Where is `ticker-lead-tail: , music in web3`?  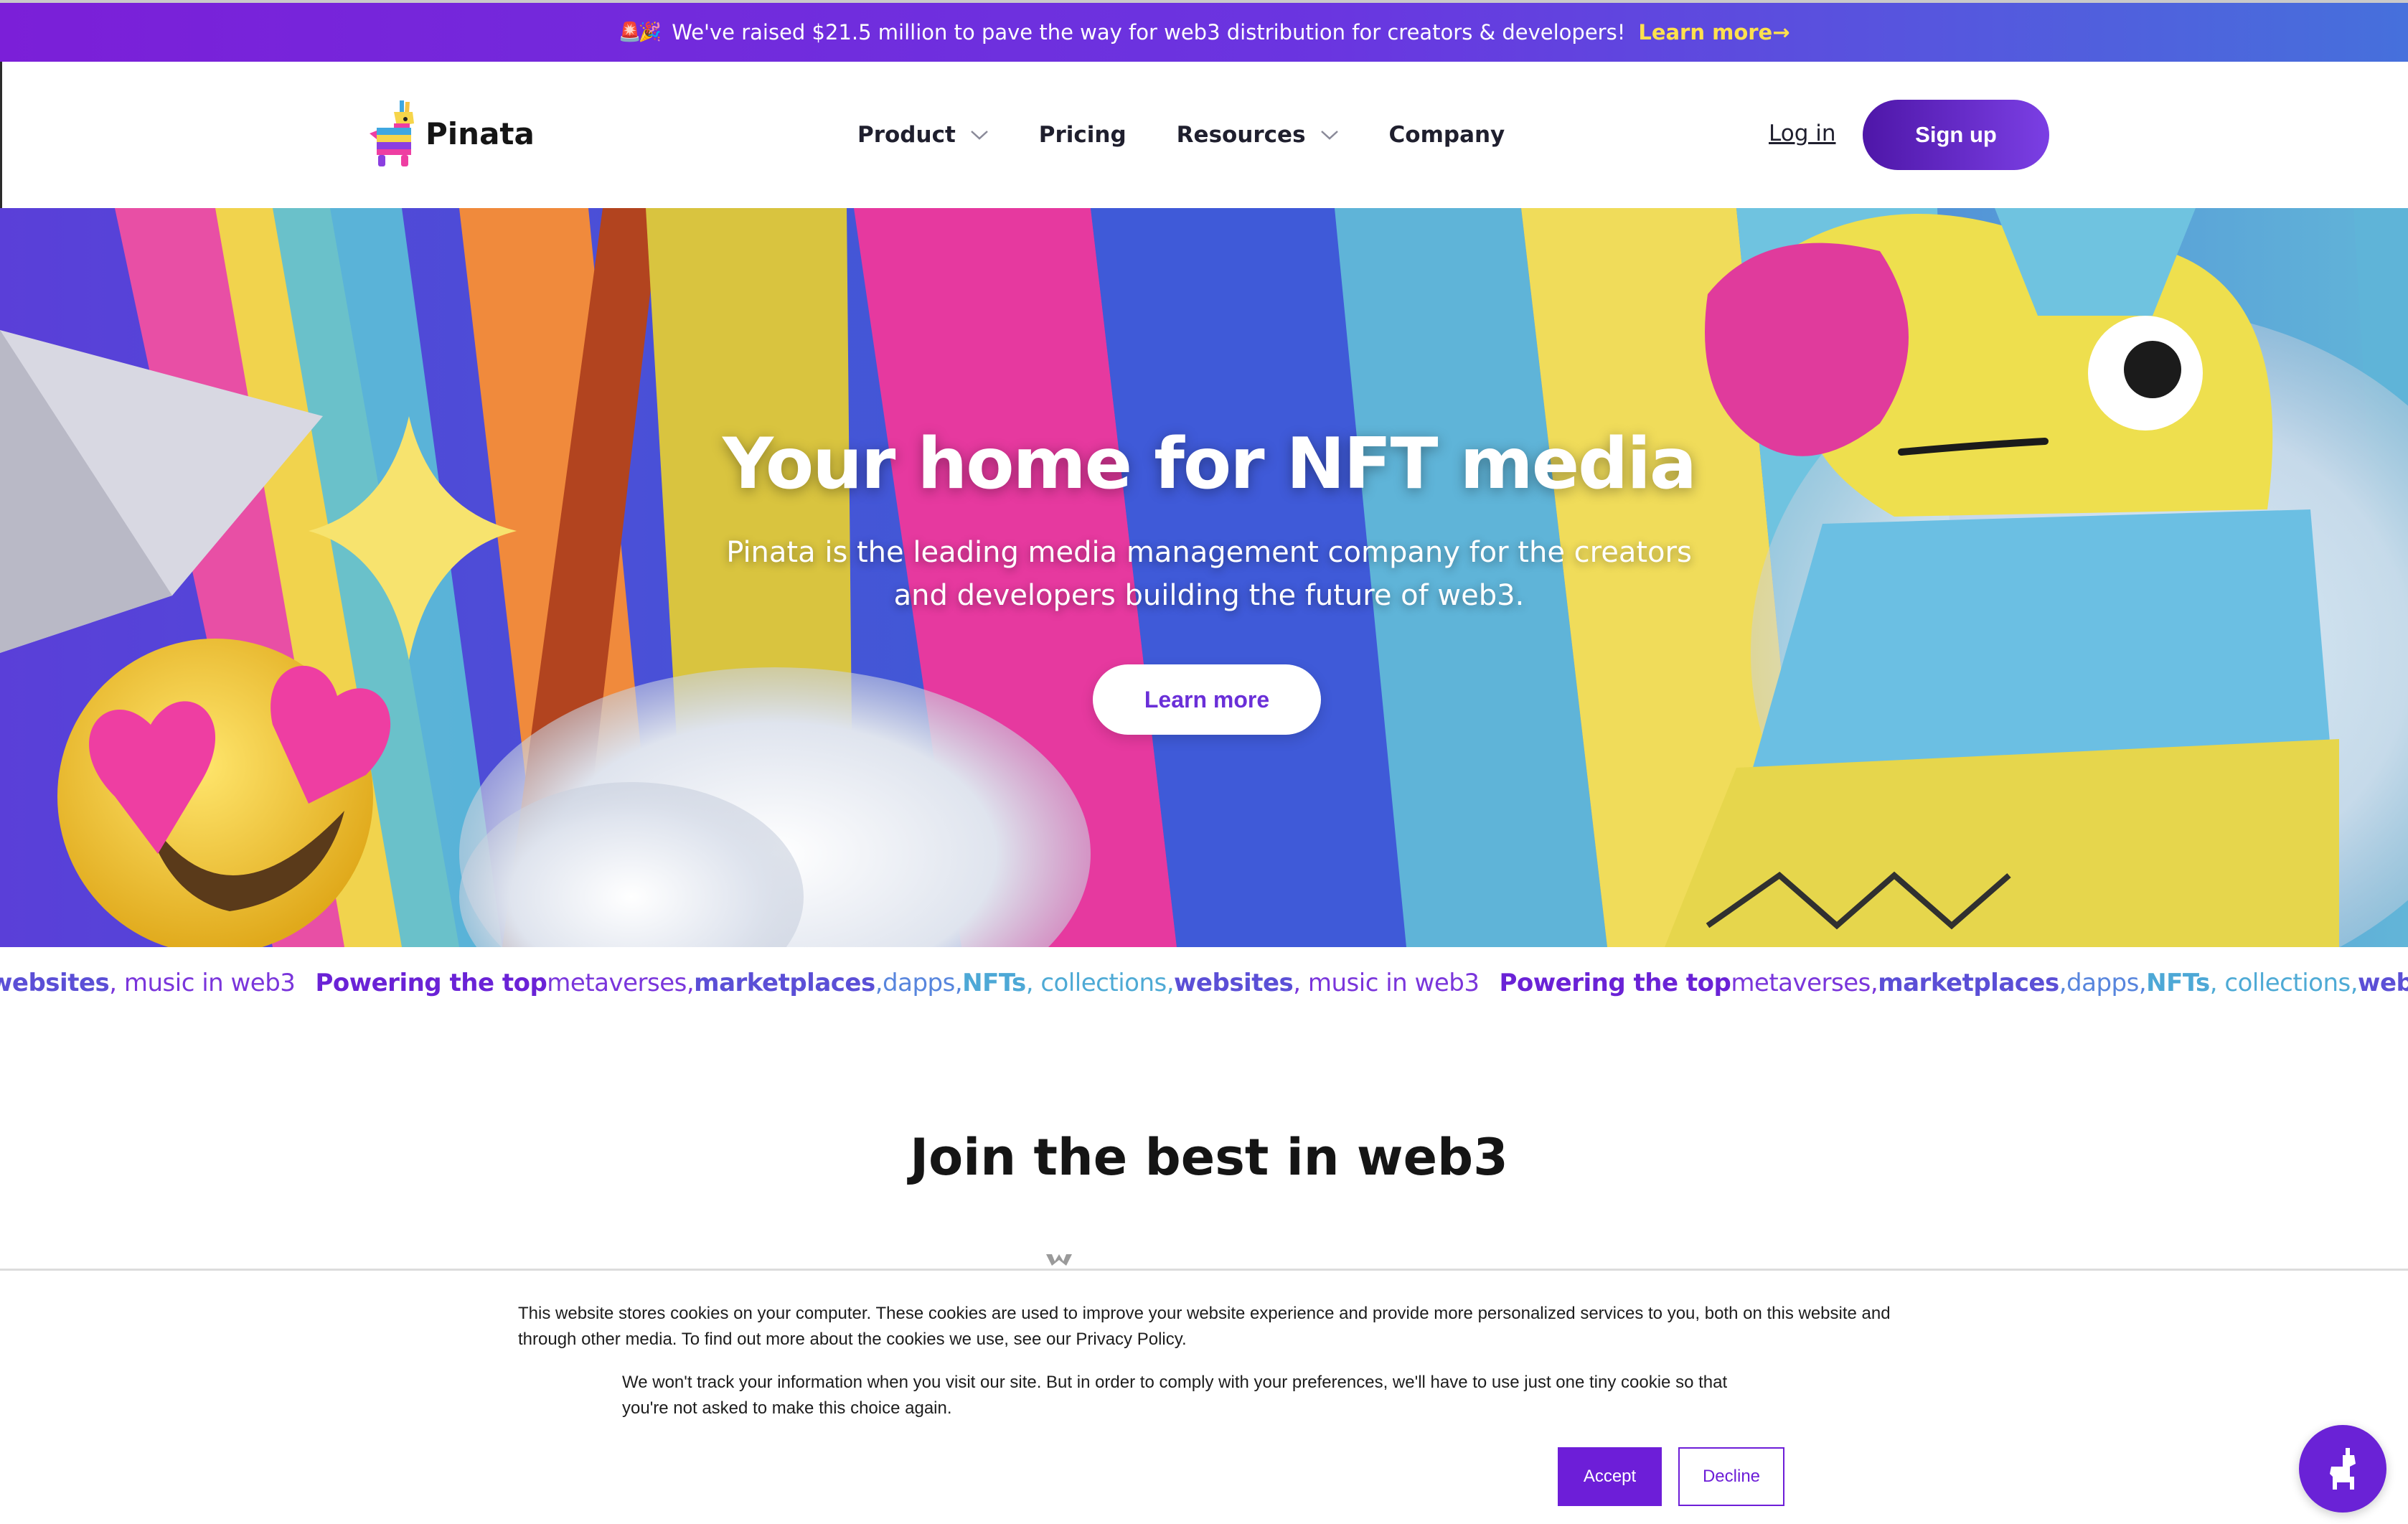 ticker-lead-tail: , music in web3 is located at coordinates (202, 983).